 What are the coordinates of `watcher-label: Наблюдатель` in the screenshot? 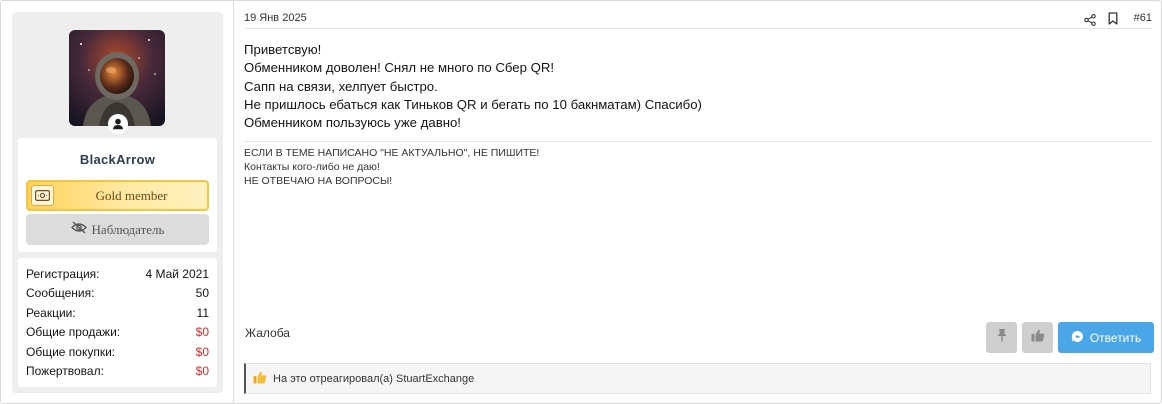 It's located at (128, 229).